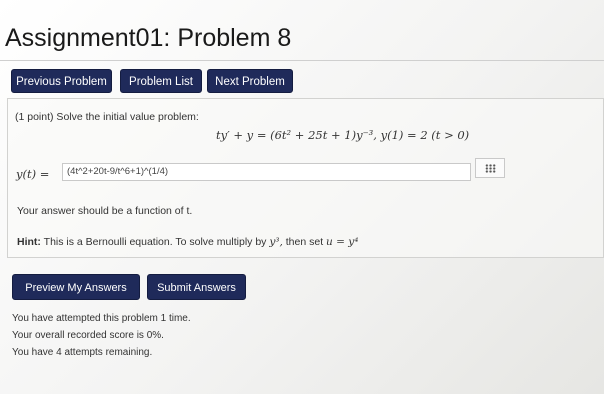 This screenshot has height=394, width=604. Describe the element at coordinates (342, 242) in the screenshot. I see `hint-substitution: u = y⁴` at that location.